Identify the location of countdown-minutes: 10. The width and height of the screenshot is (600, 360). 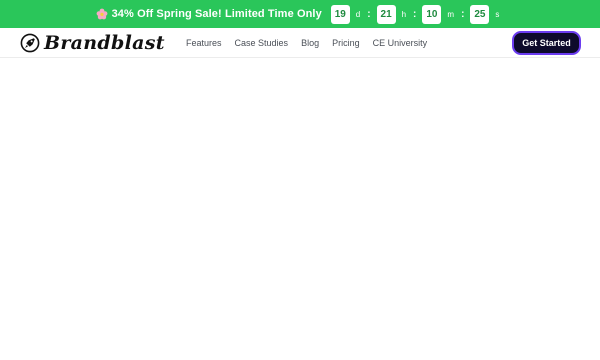
(432, 14).